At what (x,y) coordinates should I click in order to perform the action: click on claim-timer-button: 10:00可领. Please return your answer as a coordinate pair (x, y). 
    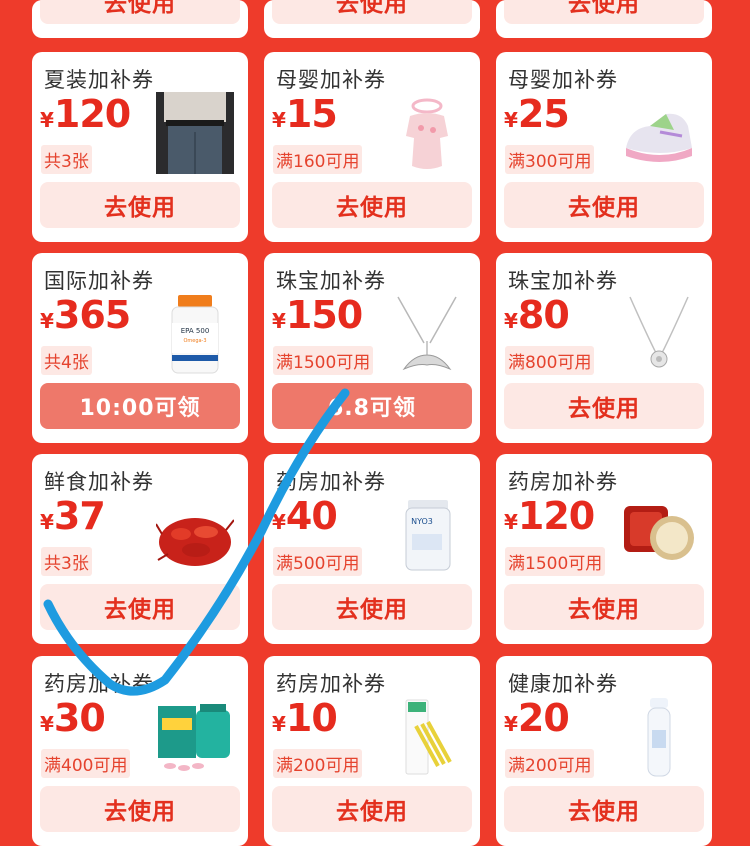
    Looking at the image, I should click on (140, 406).